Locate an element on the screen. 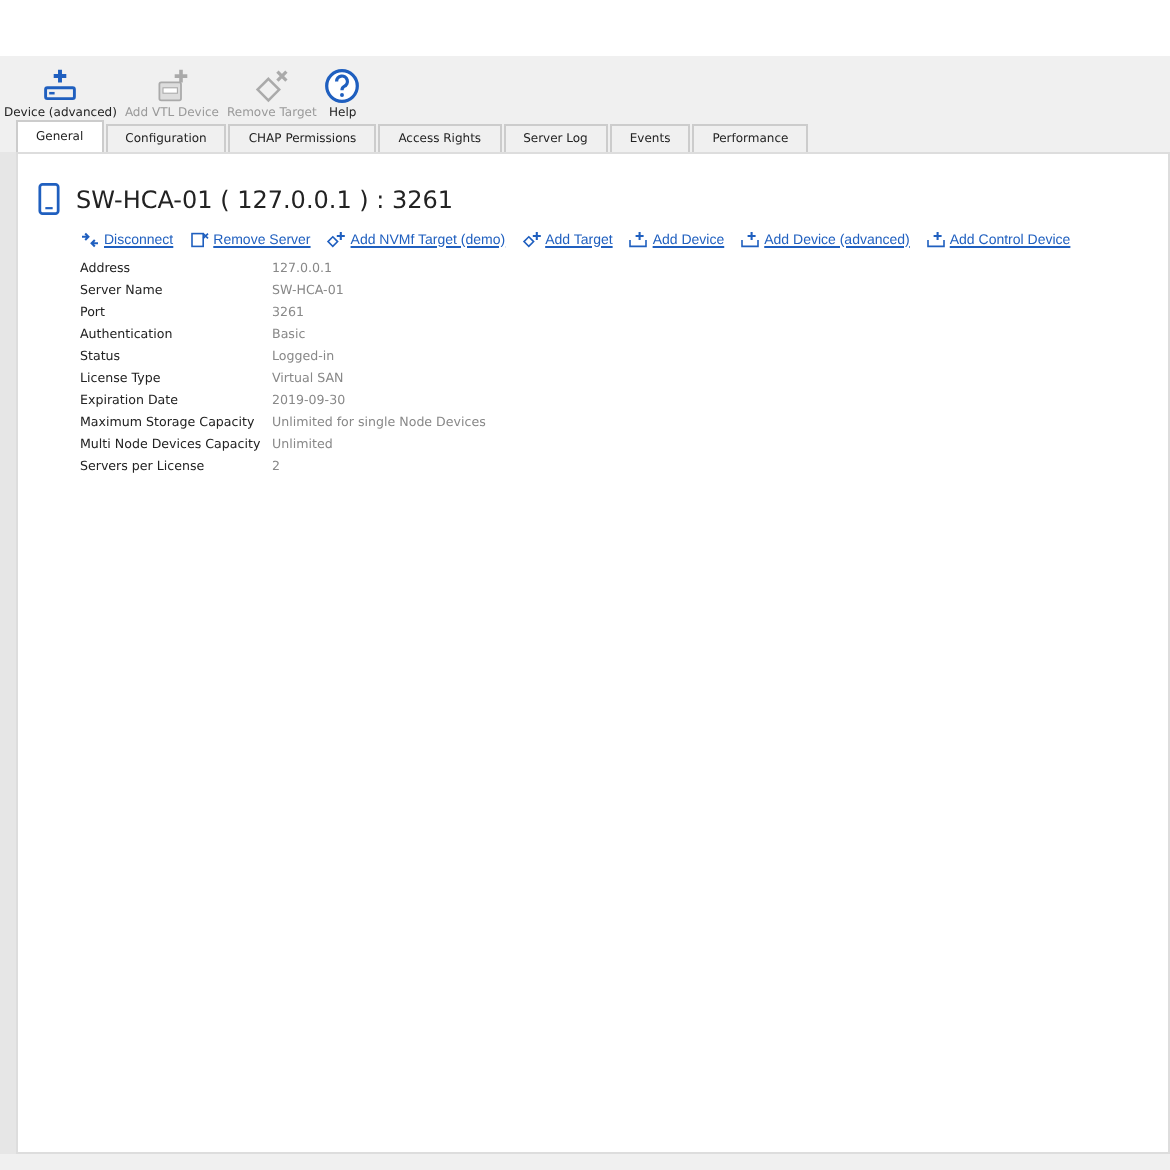 The height and width of the screenshot is (1170, 1170). phone-icon is located at coordinates (49, 199).